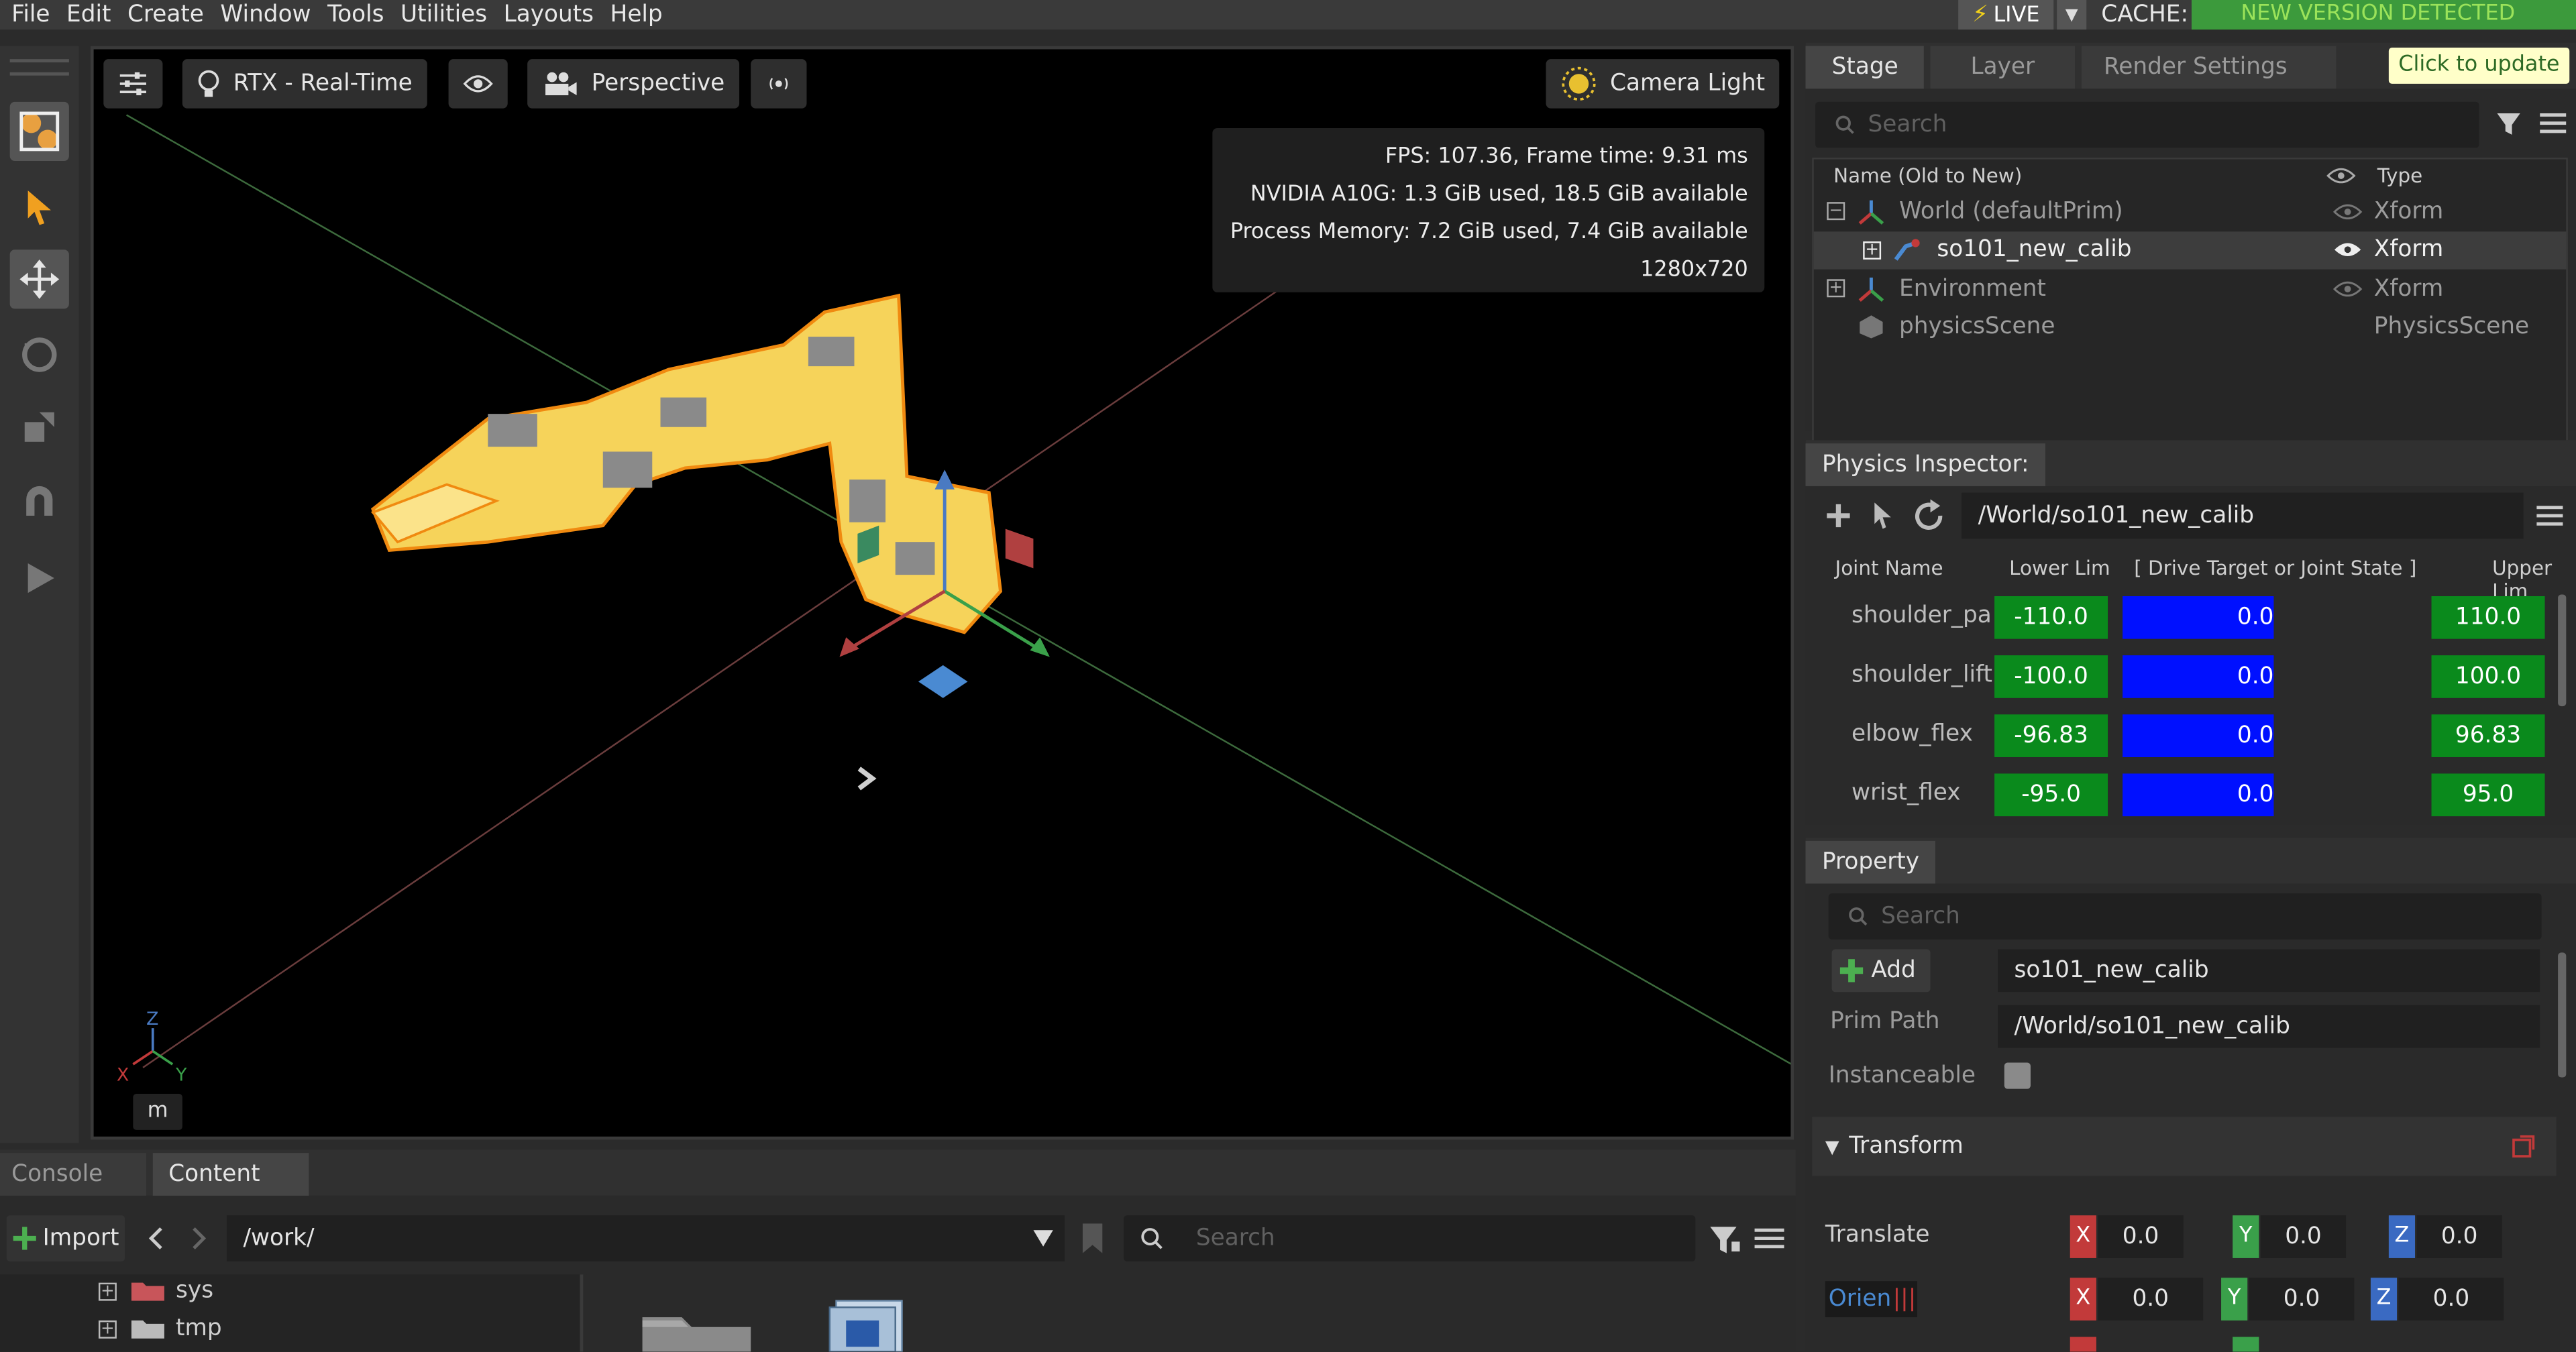 The width and height of the screenshot is (2576, 1352). What do you see at coordinates (2185, 916) in the screenshot?
I see `property-search-input: Search` at bounding box center [2185, 916].